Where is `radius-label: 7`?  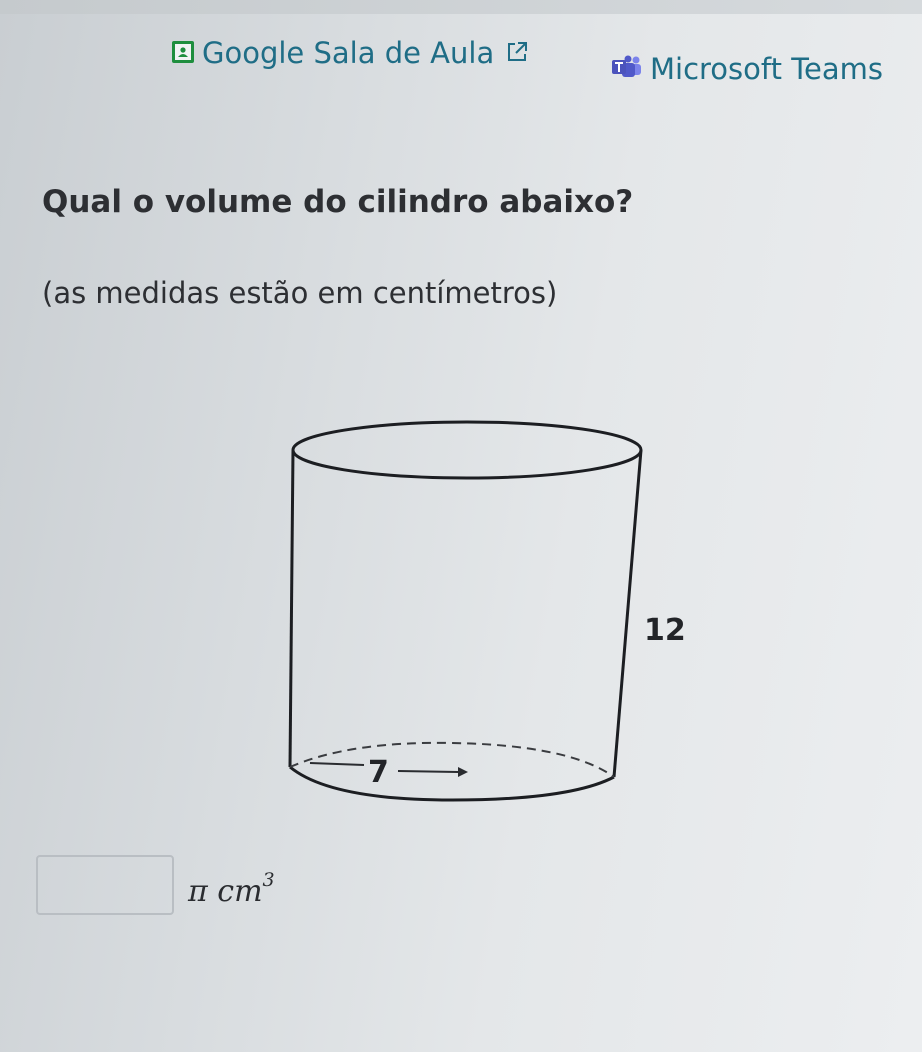 radius-label: 7 is located at coordinates (378, 772).